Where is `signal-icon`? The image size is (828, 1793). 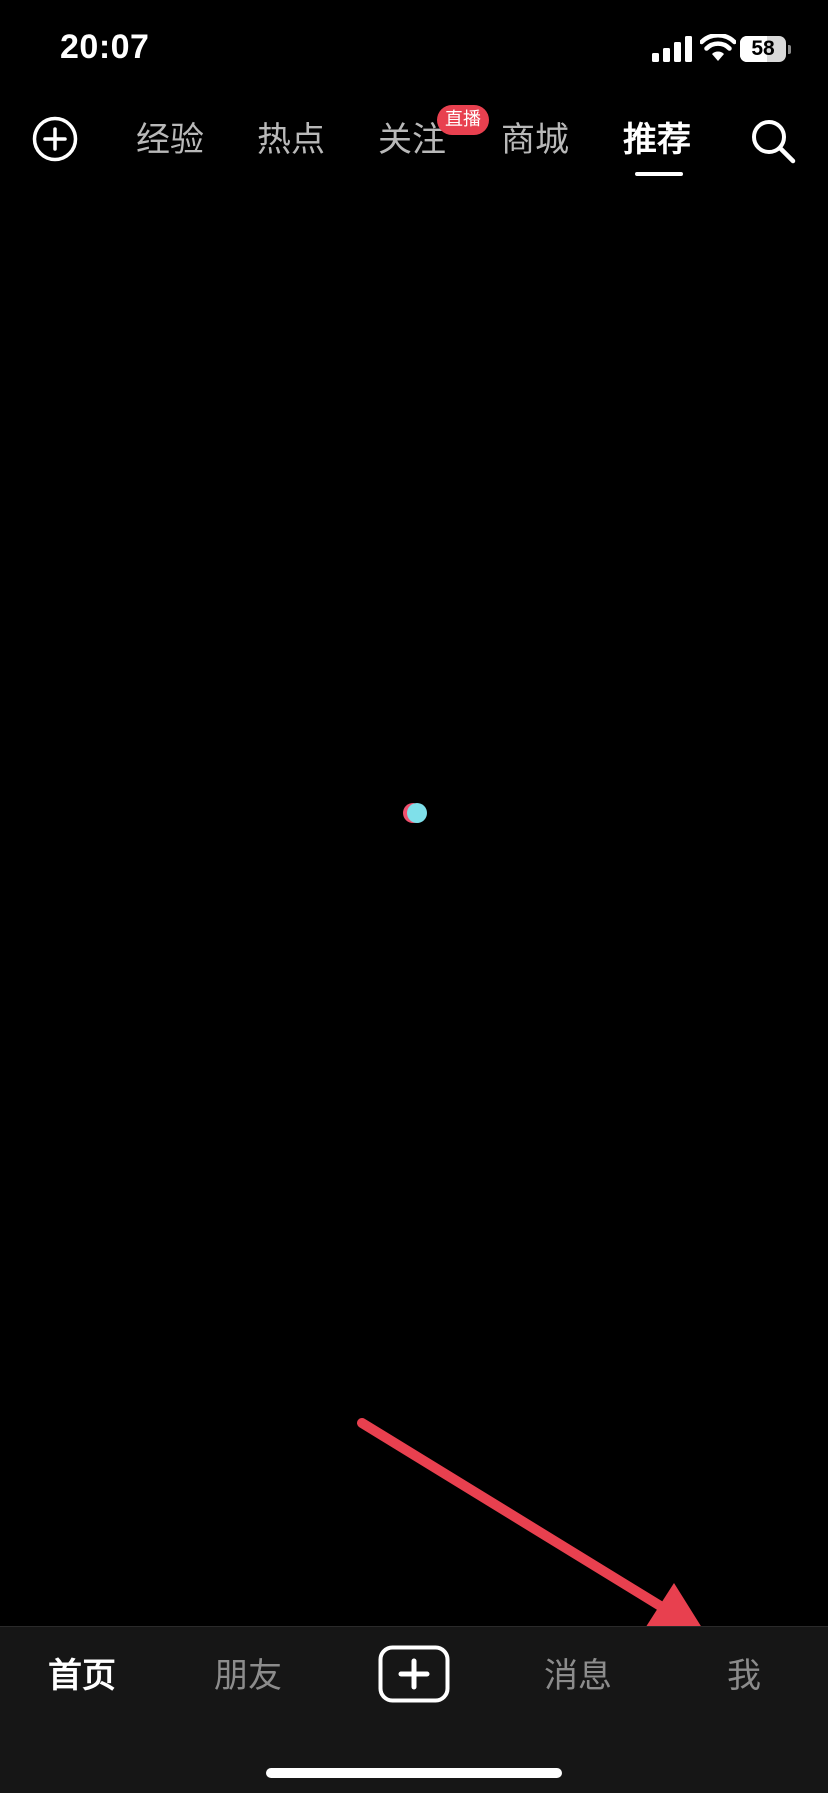 signal-icon is located at coordinates (672, 49).